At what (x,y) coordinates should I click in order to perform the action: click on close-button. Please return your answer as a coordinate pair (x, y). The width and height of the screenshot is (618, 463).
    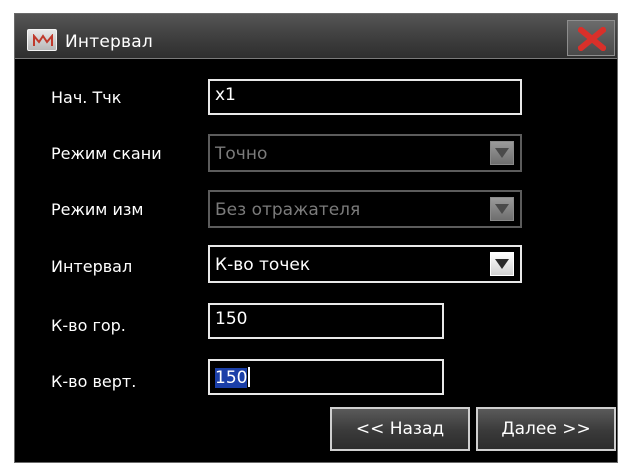
    Looking at the image, I should click on (591, 38).